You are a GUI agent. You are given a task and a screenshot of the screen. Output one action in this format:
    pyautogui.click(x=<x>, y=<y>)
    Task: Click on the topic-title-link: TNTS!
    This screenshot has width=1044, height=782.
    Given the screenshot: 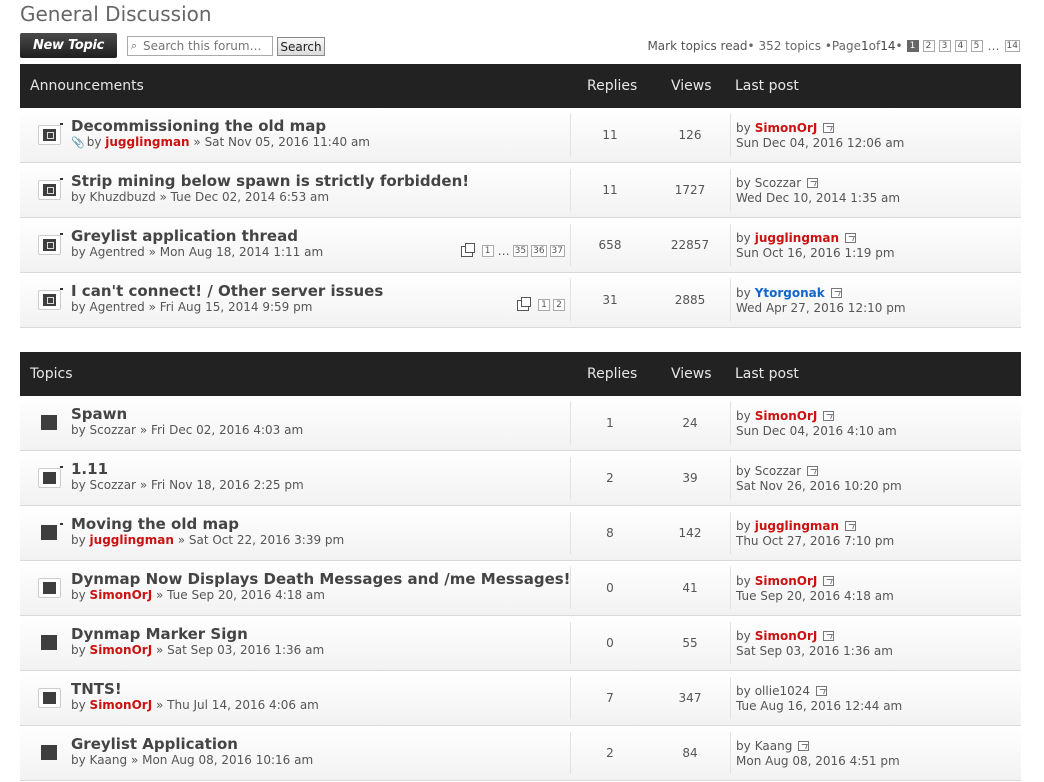 What is the action you would take?
    pyautogui.click(x=96, y=689)
    